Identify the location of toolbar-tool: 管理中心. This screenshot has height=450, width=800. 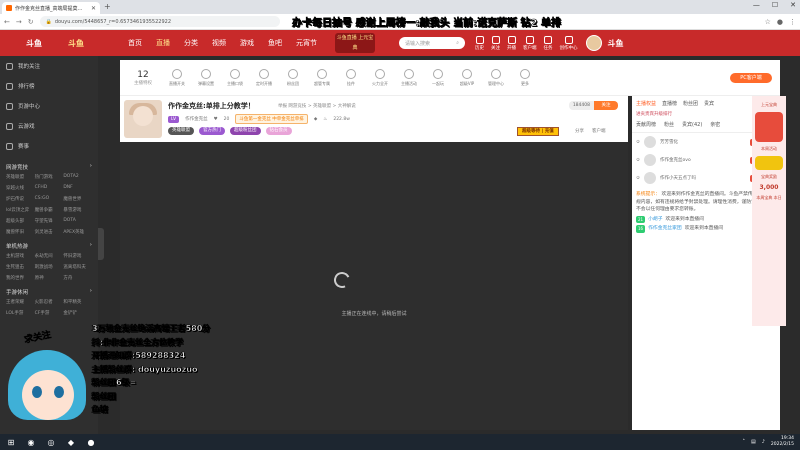
(496, 77).